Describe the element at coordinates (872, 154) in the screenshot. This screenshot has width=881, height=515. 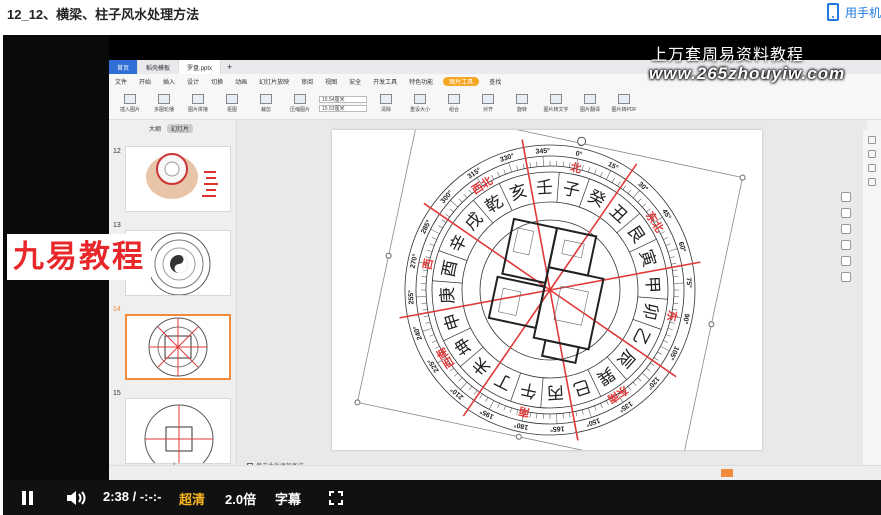
I see `shape-icon` at that location.